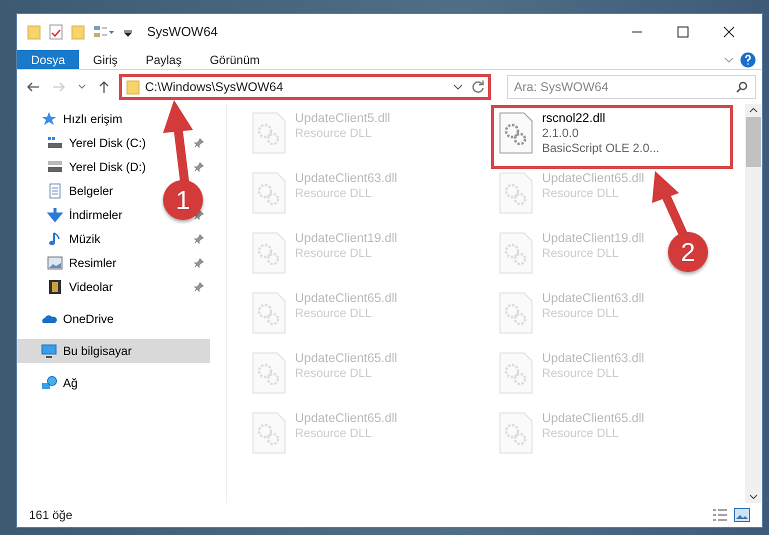 The width and height of the screenshot is (769, 535). I want to click on folder-icon, so click(133, 87).